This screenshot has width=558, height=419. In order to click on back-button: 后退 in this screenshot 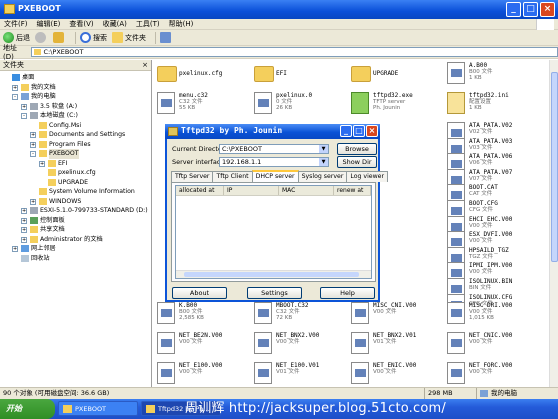, I will do `click(16, 37)`.